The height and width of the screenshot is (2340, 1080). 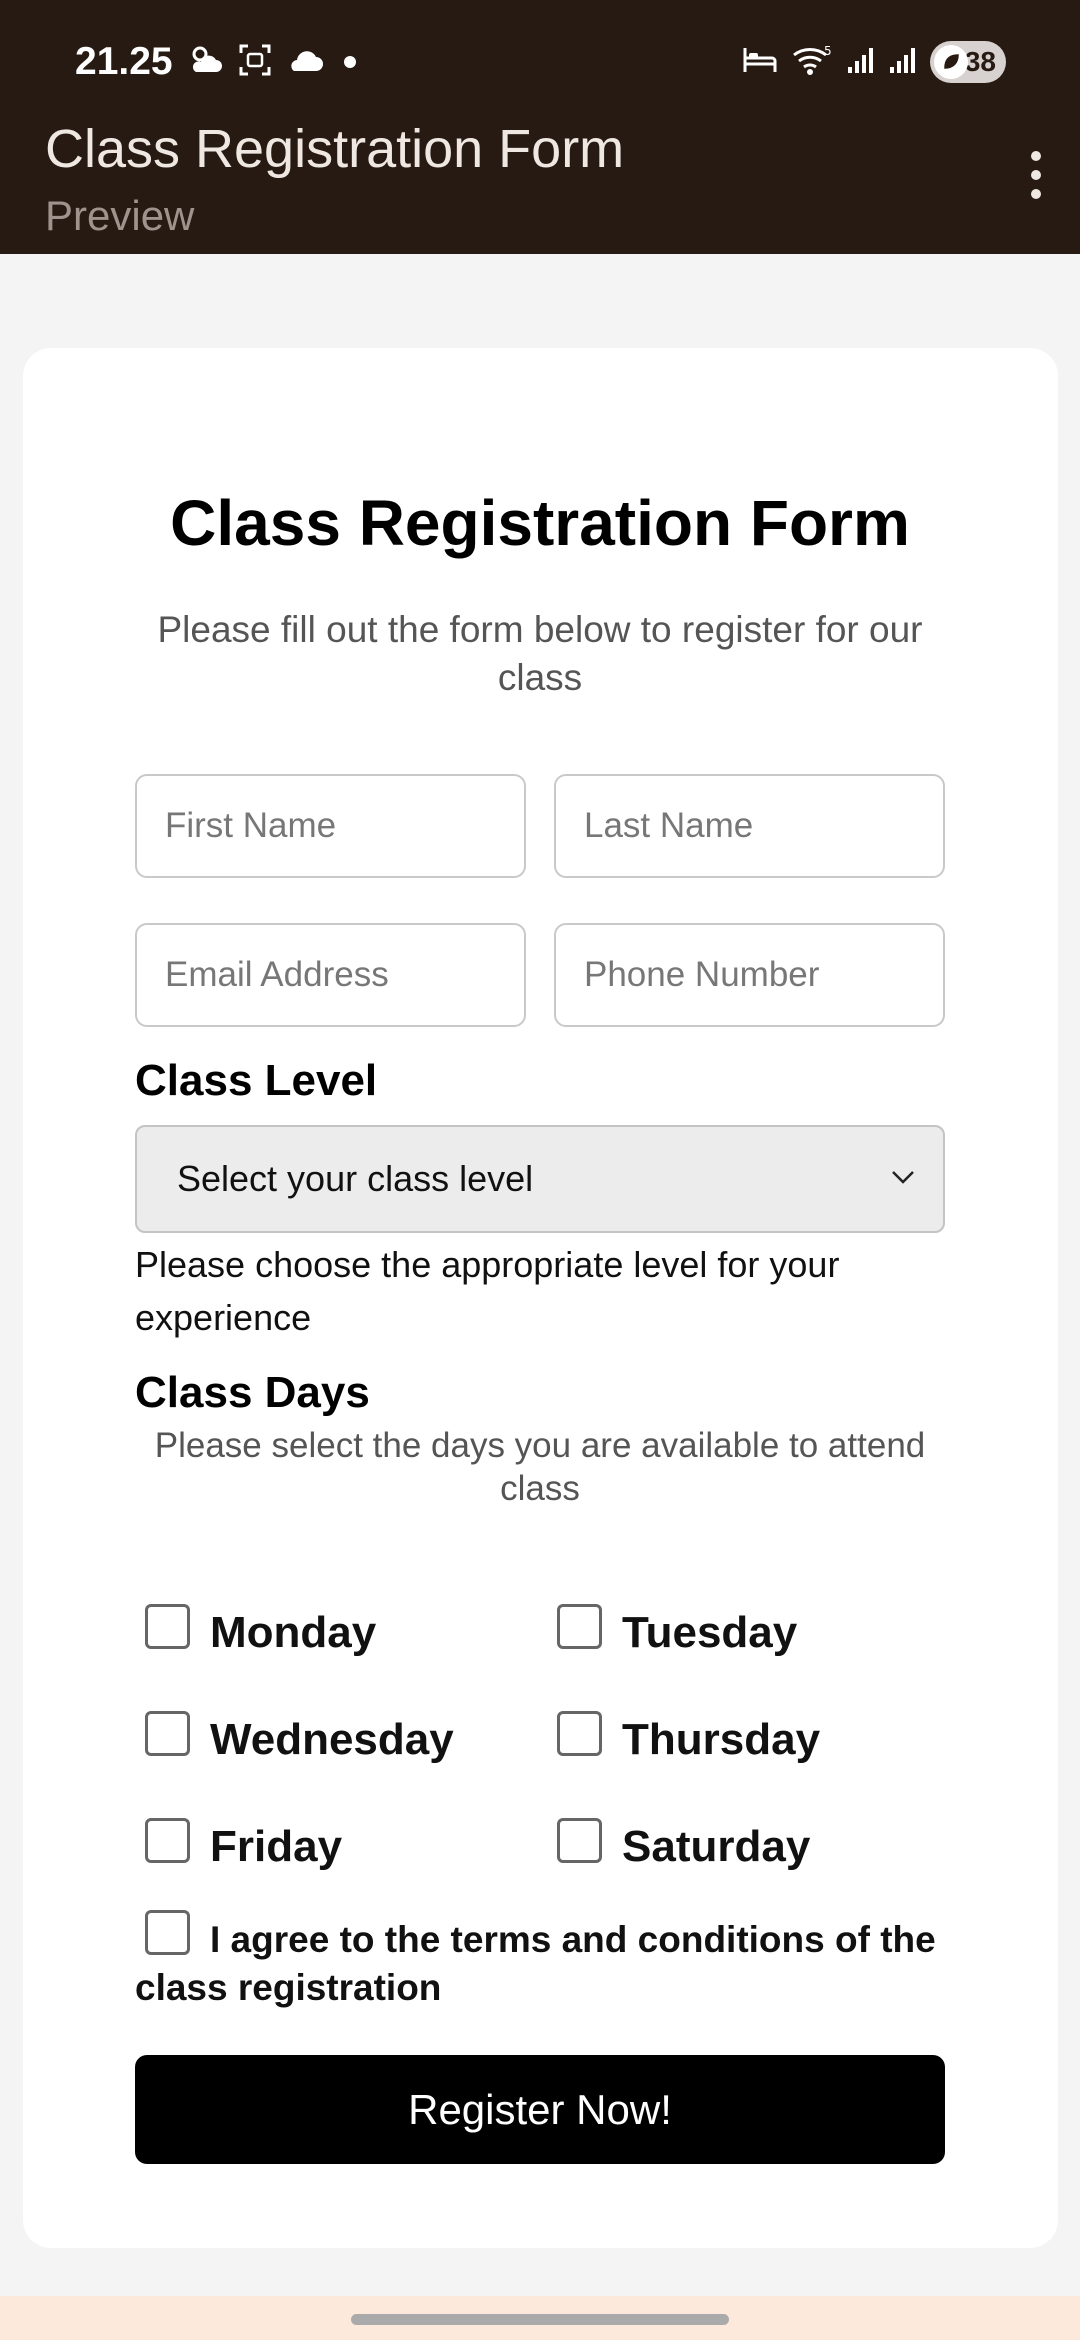 I want to click on status-icons-right: 5 38, so click(x=874, y=62).